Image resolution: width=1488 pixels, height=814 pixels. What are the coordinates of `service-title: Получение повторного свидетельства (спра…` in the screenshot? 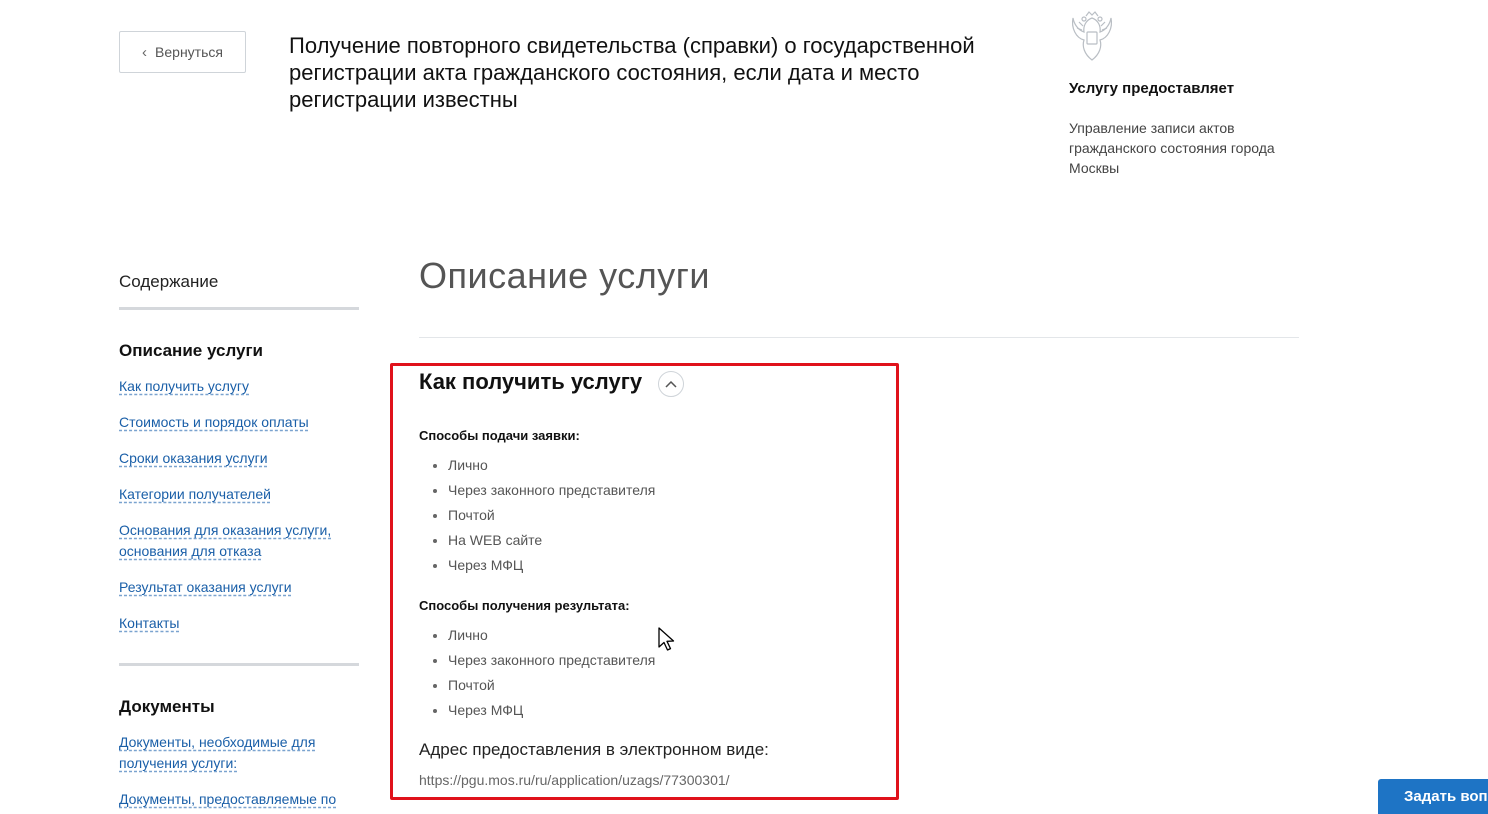 It's located at (632, 72).